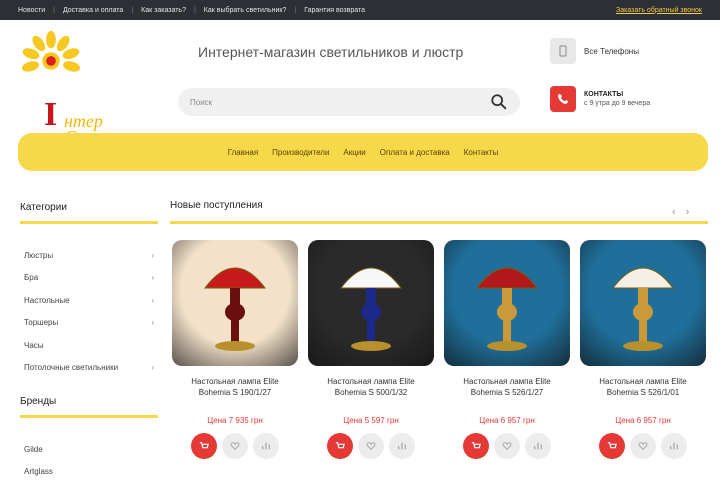  What do you see at coordinates (243, 152) in the screenshot?
I see `nav-home: Главная` at bounding box center [243, 152].